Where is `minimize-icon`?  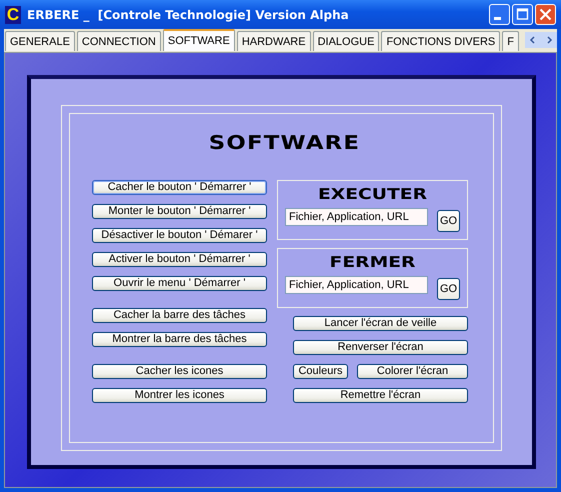 minimize-icon is located at coordinates (497, 18).